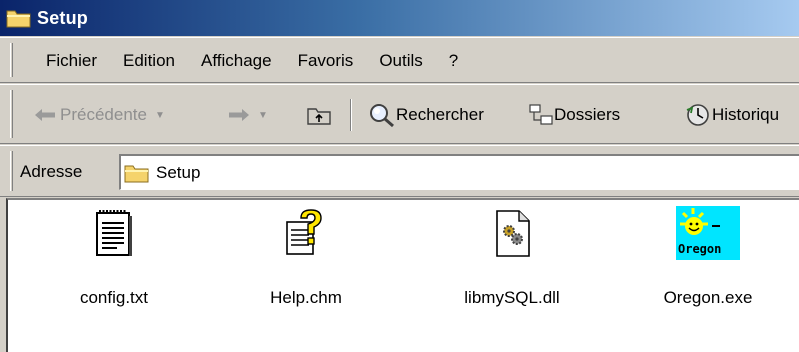  Describe the element at coordinates (114, 297) in the screenshot. I see `file-name: config.txt` at that location.